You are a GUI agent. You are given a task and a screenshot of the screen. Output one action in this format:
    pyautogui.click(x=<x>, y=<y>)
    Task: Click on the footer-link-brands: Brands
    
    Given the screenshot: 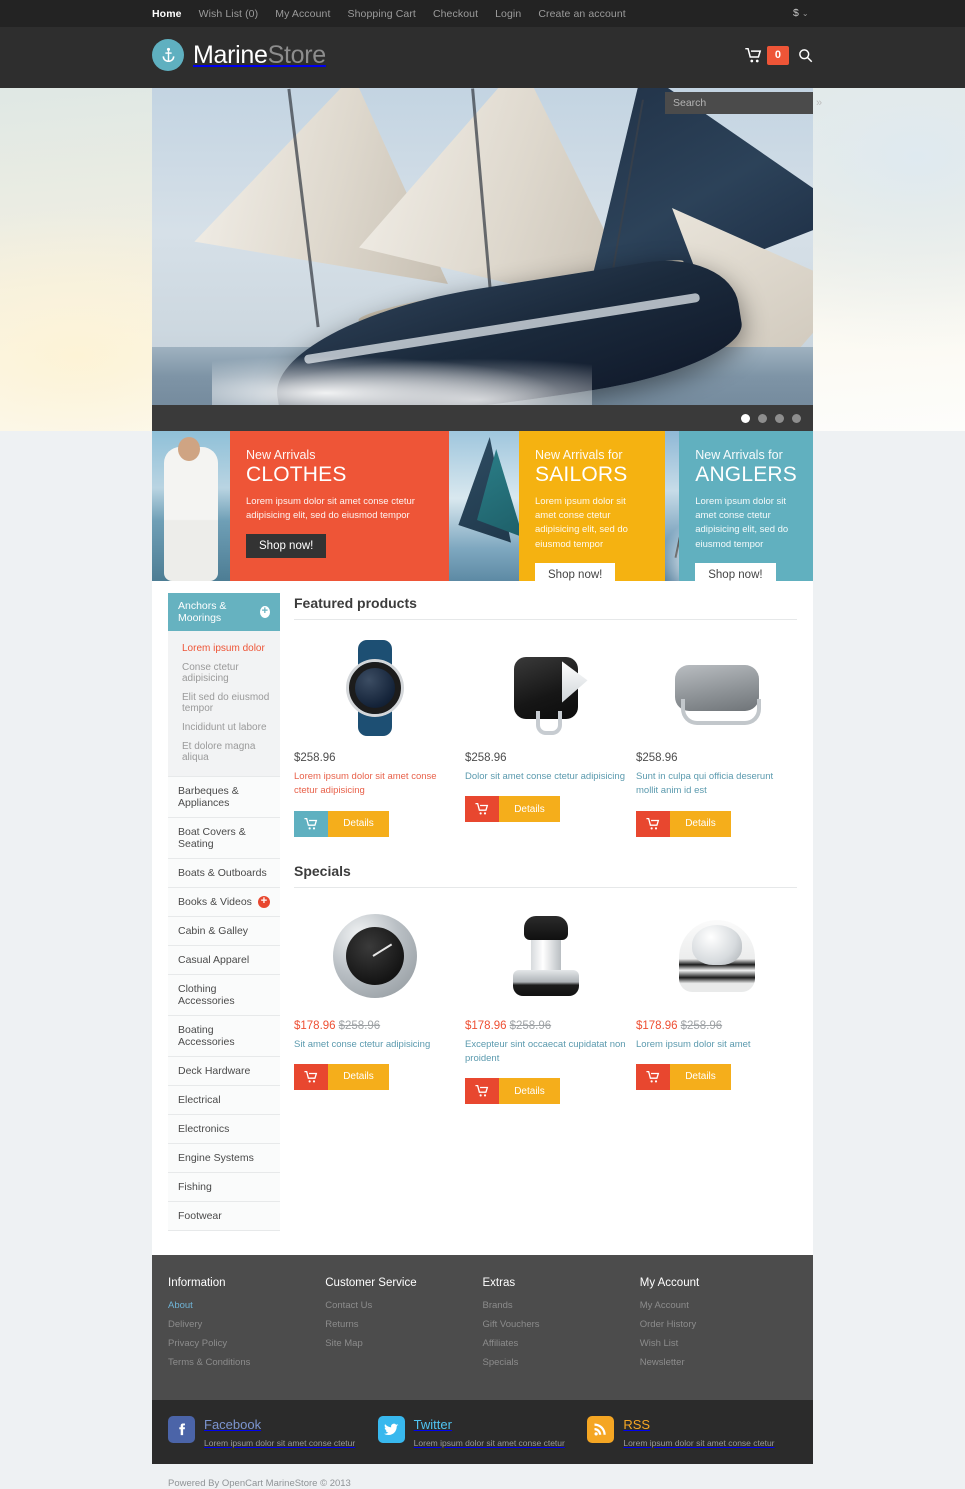 What is the action you would take?
    pyautogui.click(x=561, y=1305)
    